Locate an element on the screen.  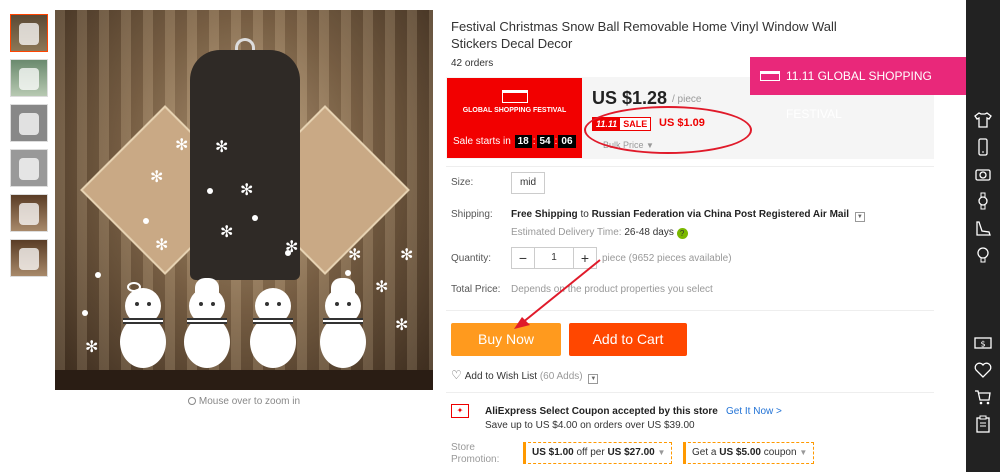
window-sill is located at coordinates (244, 380).